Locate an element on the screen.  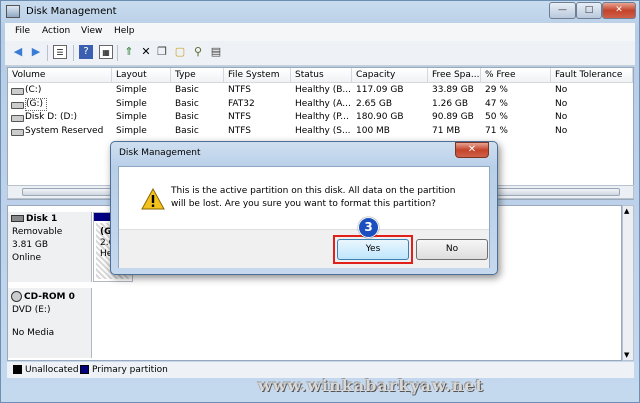
legend-primary-partition: Primary partition is located at coordinates (130, 370).